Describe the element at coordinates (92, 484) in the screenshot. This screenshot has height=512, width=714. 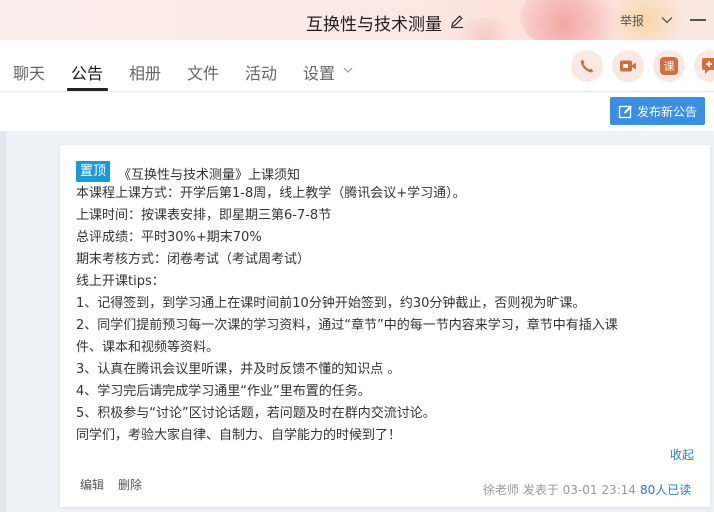
I see `edit-button: 编辑` at that location.